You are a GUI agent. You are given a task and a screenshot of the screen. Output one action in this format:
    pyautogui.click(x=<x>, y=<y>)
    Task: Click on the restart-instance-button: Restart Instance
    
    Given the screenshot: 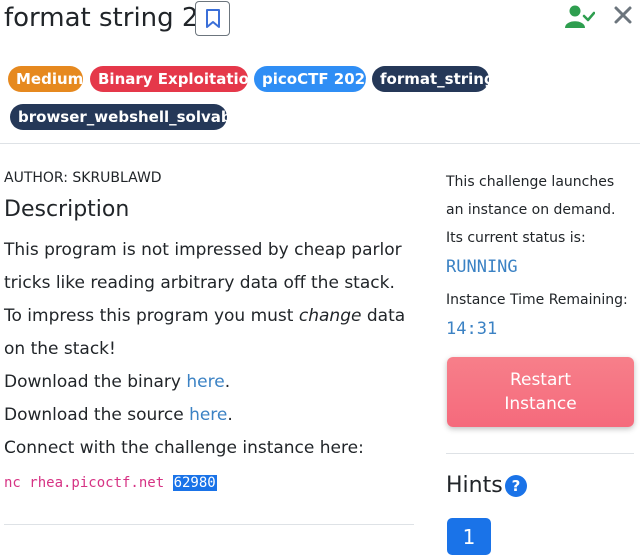 What is the action you would take?
    pyautogui.click(x=540, y=392)
    